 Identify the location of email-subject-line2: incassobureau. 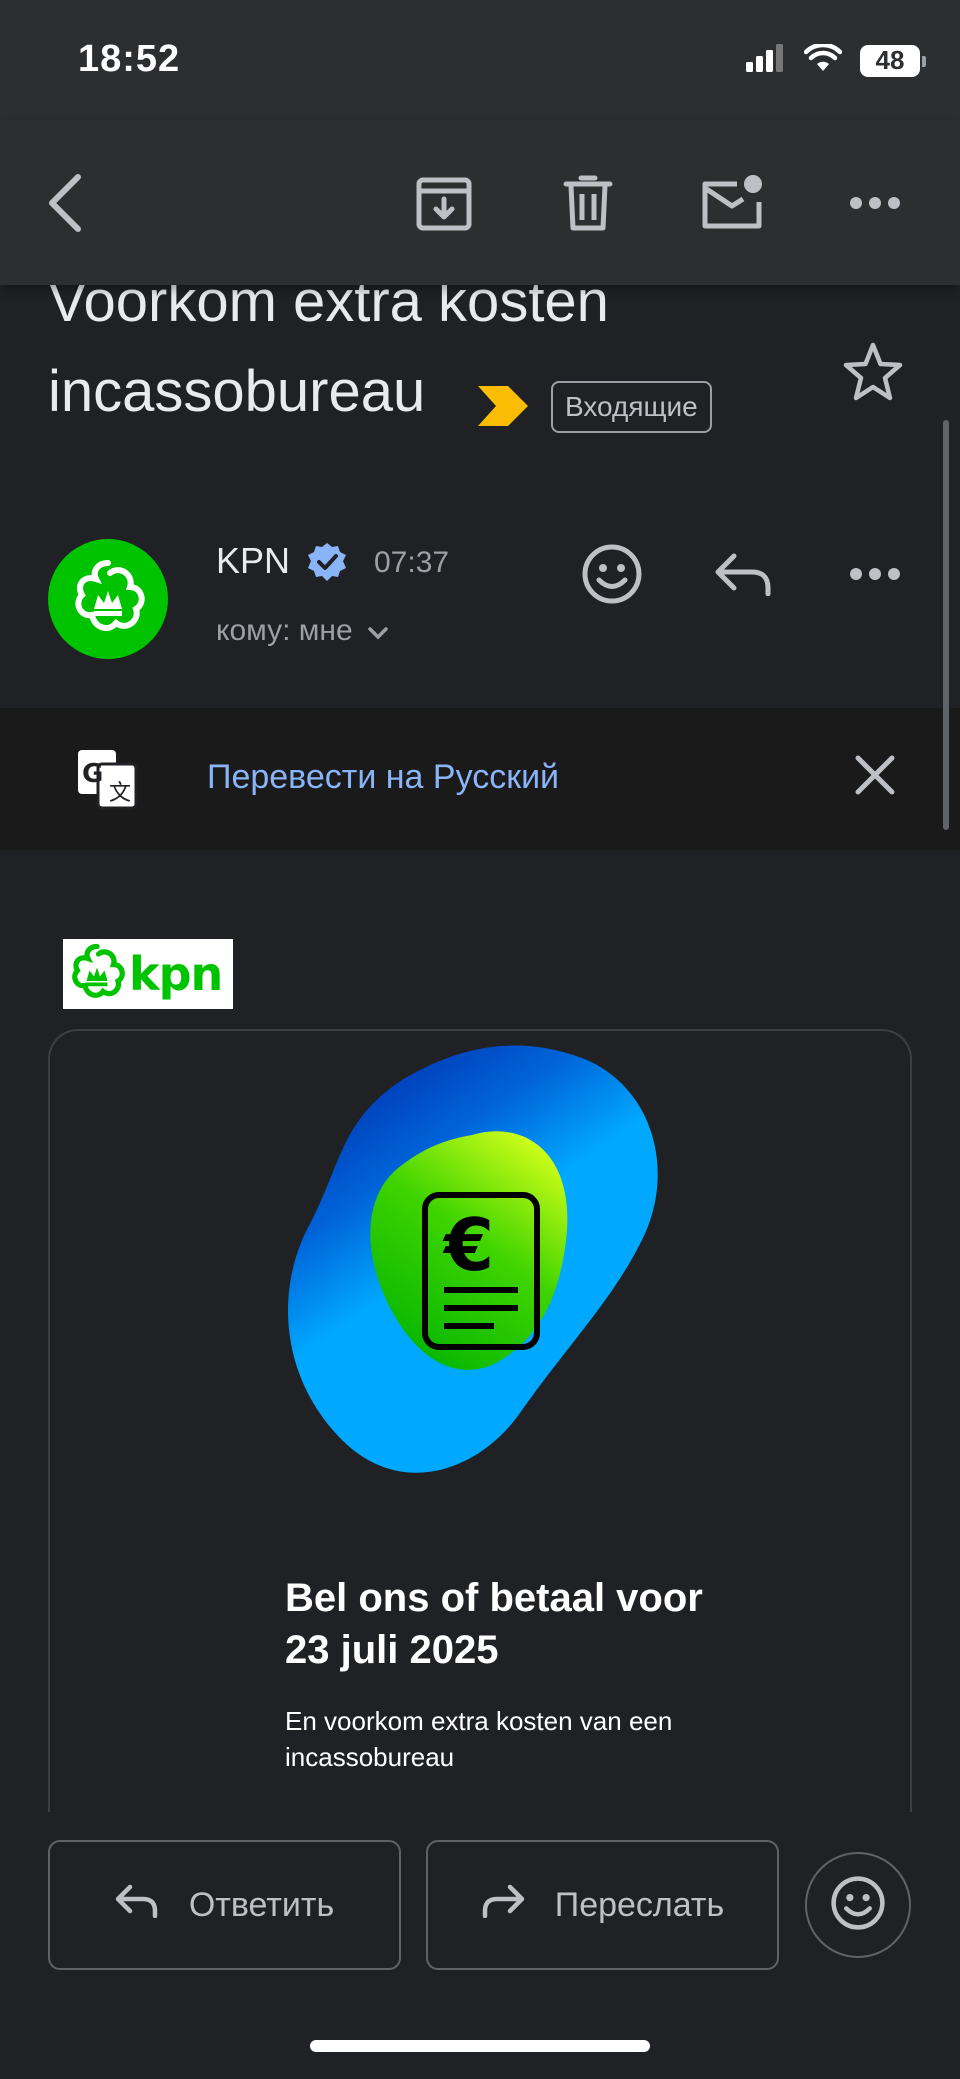
(237, 391).